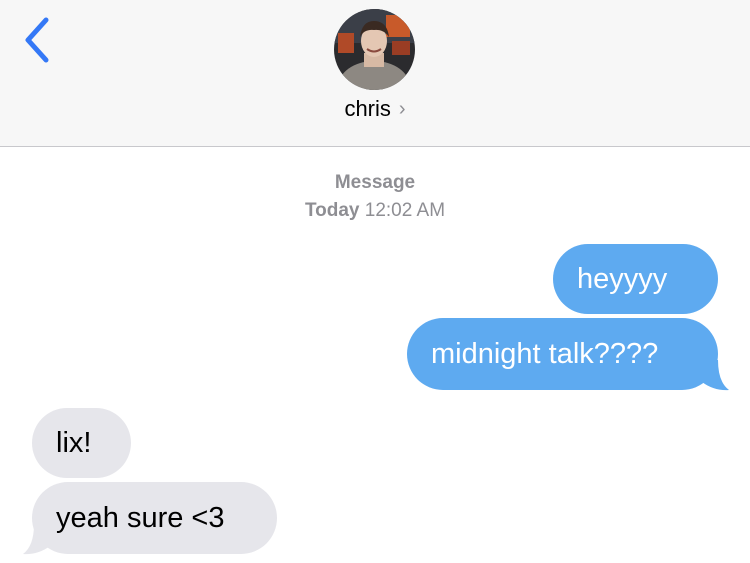  I want to click on message-bubble-incoming: lix!, so click(81, 443).